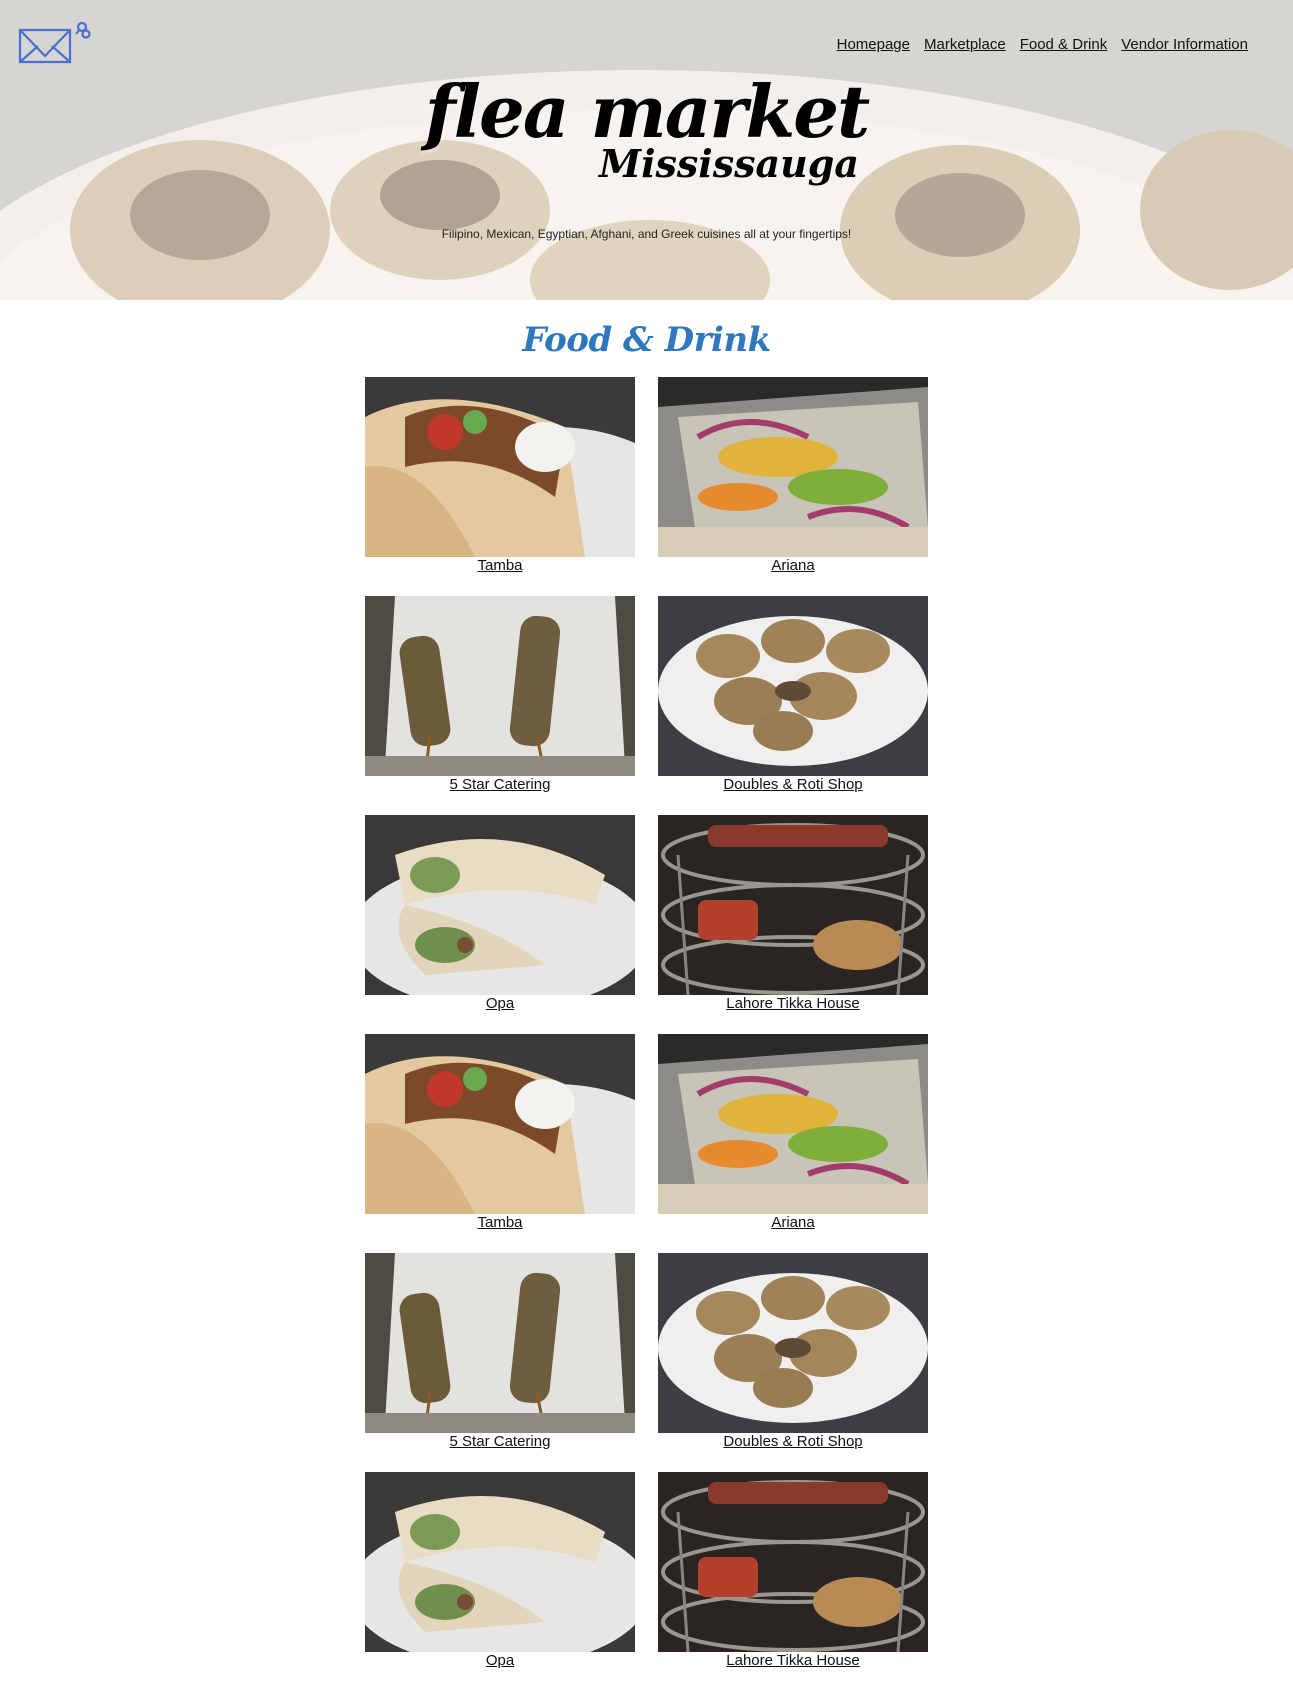 This screenshot has width=1293, height=1706. Describe the element at coordinates (873, 44) in the screenshot. I see `nav-homepage-link: Homepage` at that location.